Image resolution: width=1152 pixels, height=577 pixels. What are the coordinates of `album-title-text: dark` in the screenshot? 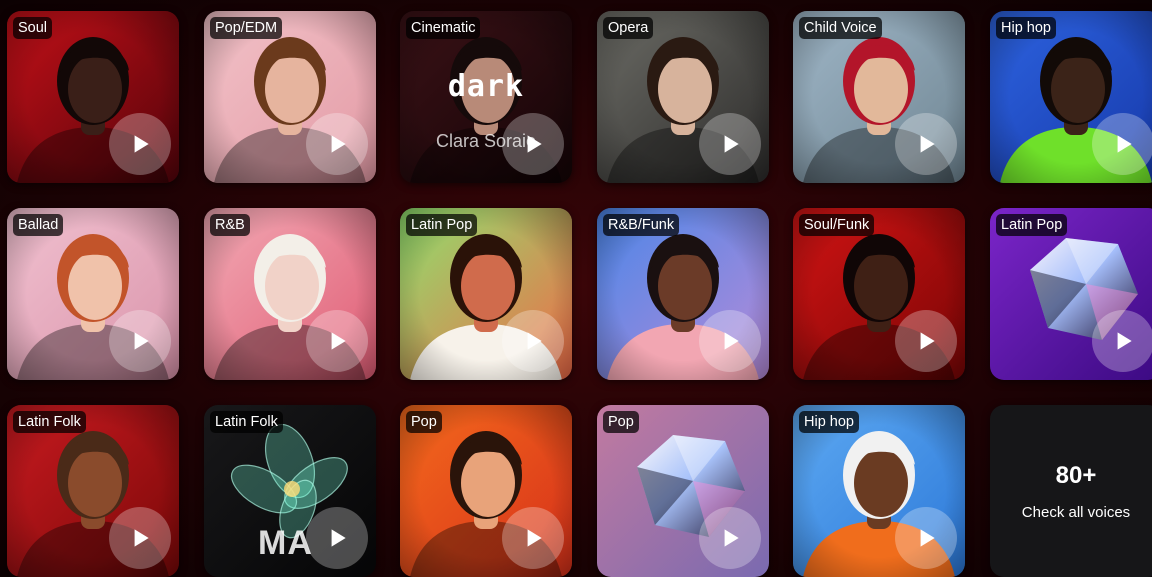 It's located at (486, 86).